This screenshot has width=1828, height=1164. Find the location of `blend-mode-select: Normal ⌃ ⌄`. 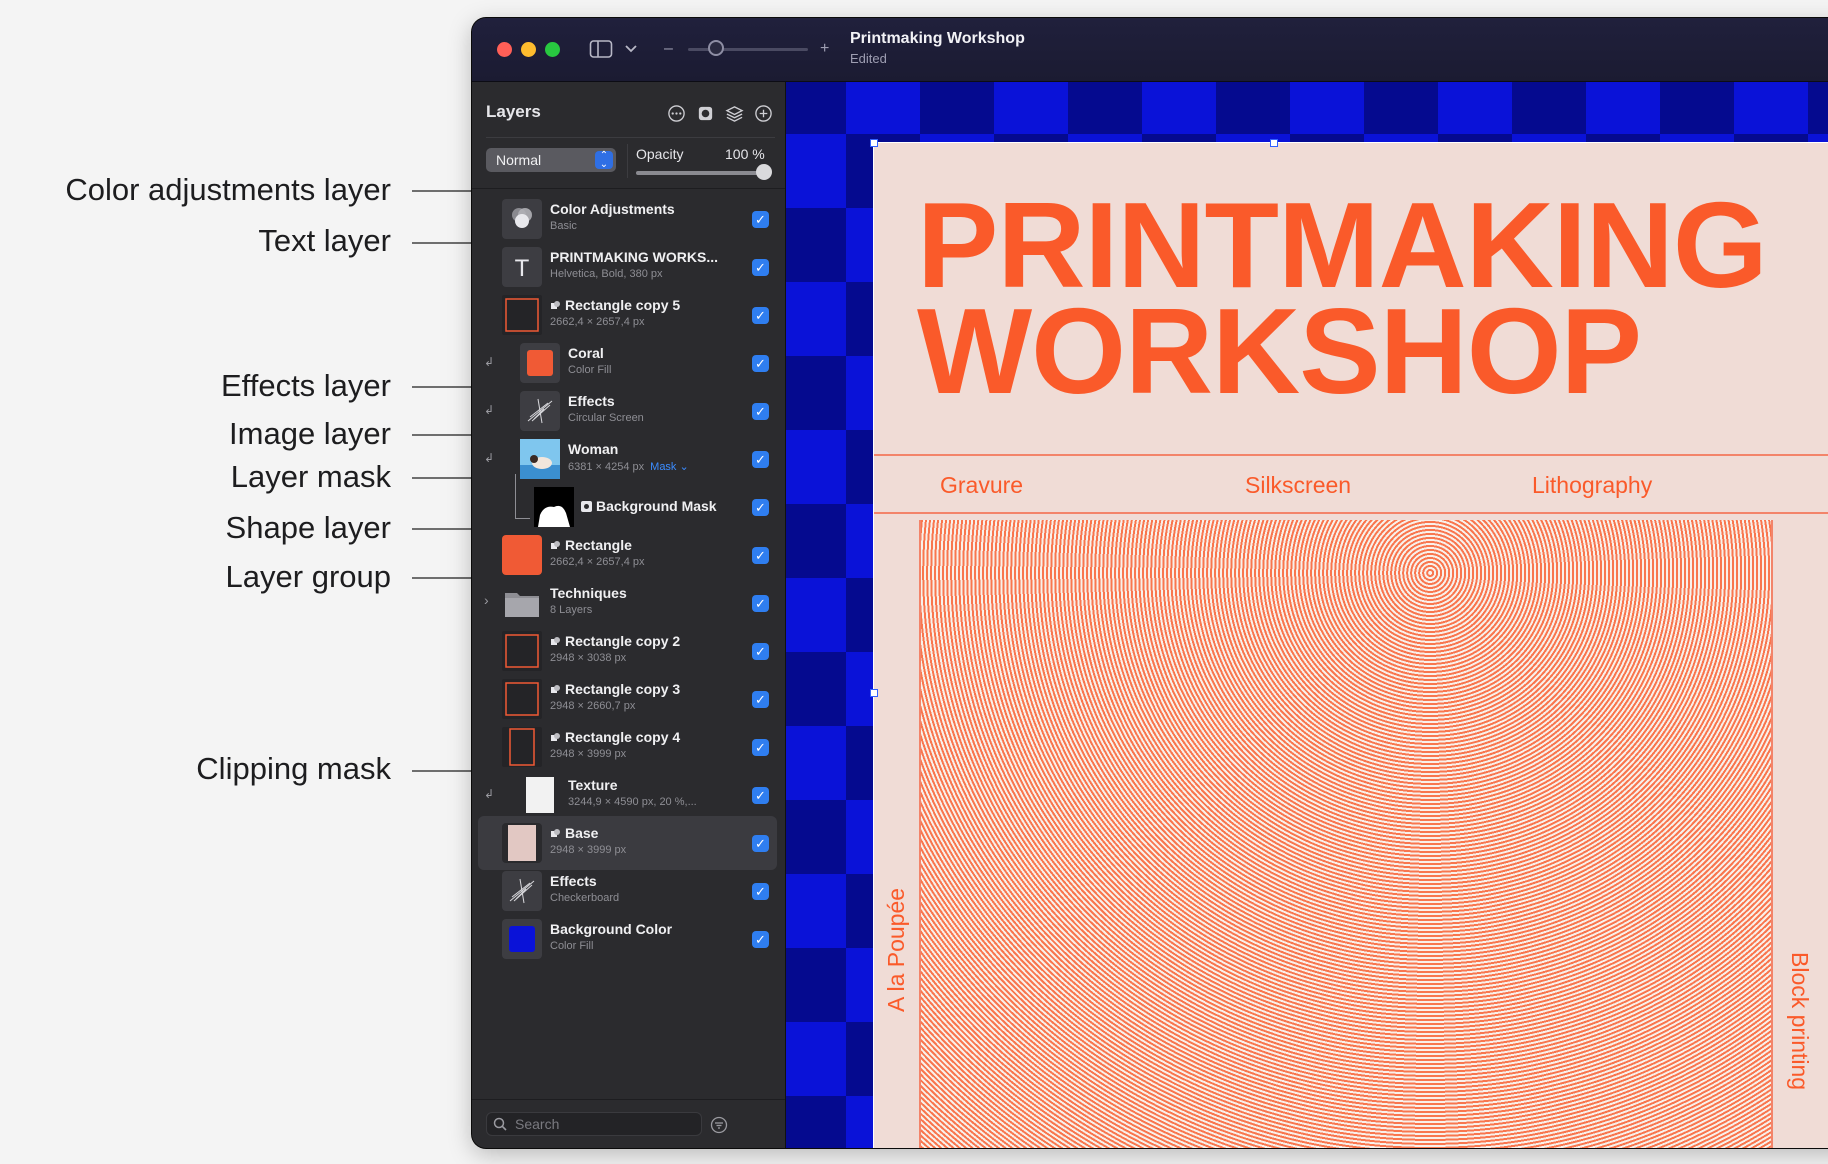

blend-mode-select: Normal ⌃ ⌄ is located at coordinates (551, 160).